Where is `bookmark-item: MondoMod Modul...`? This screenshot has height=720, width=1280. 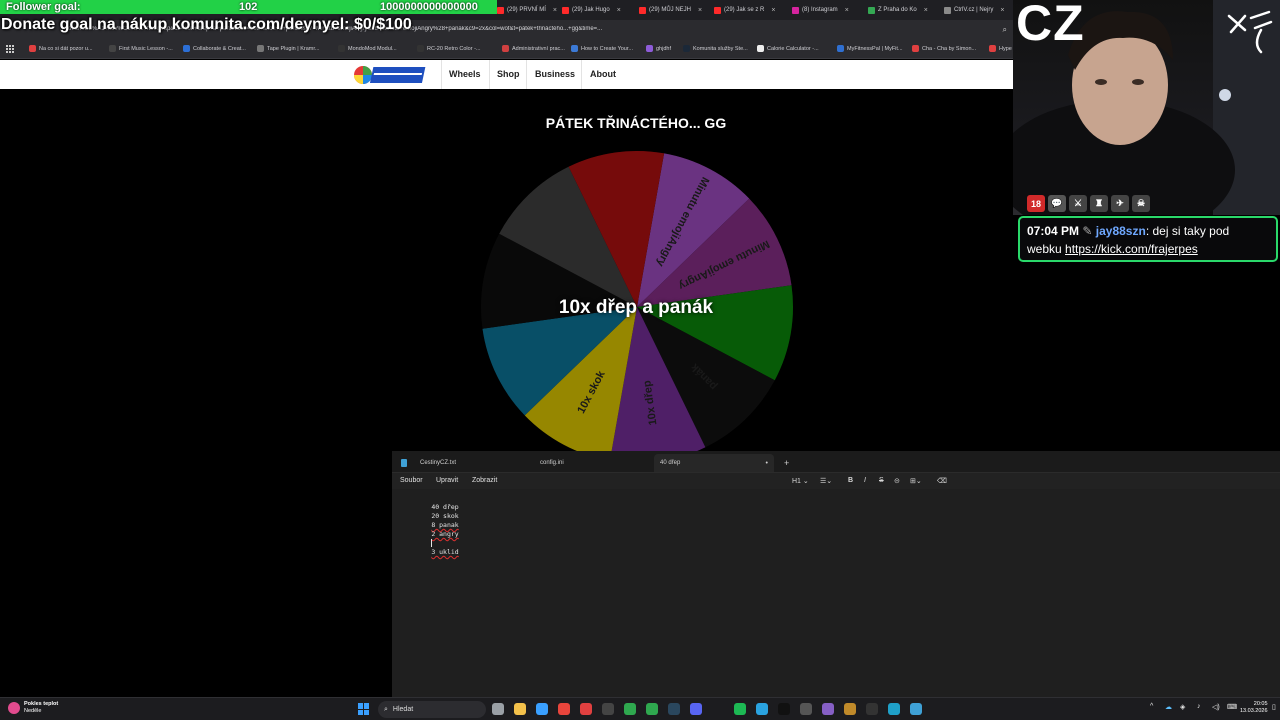 bookmark-item: MondoMod Modul... is located at coordinates (367, 48).